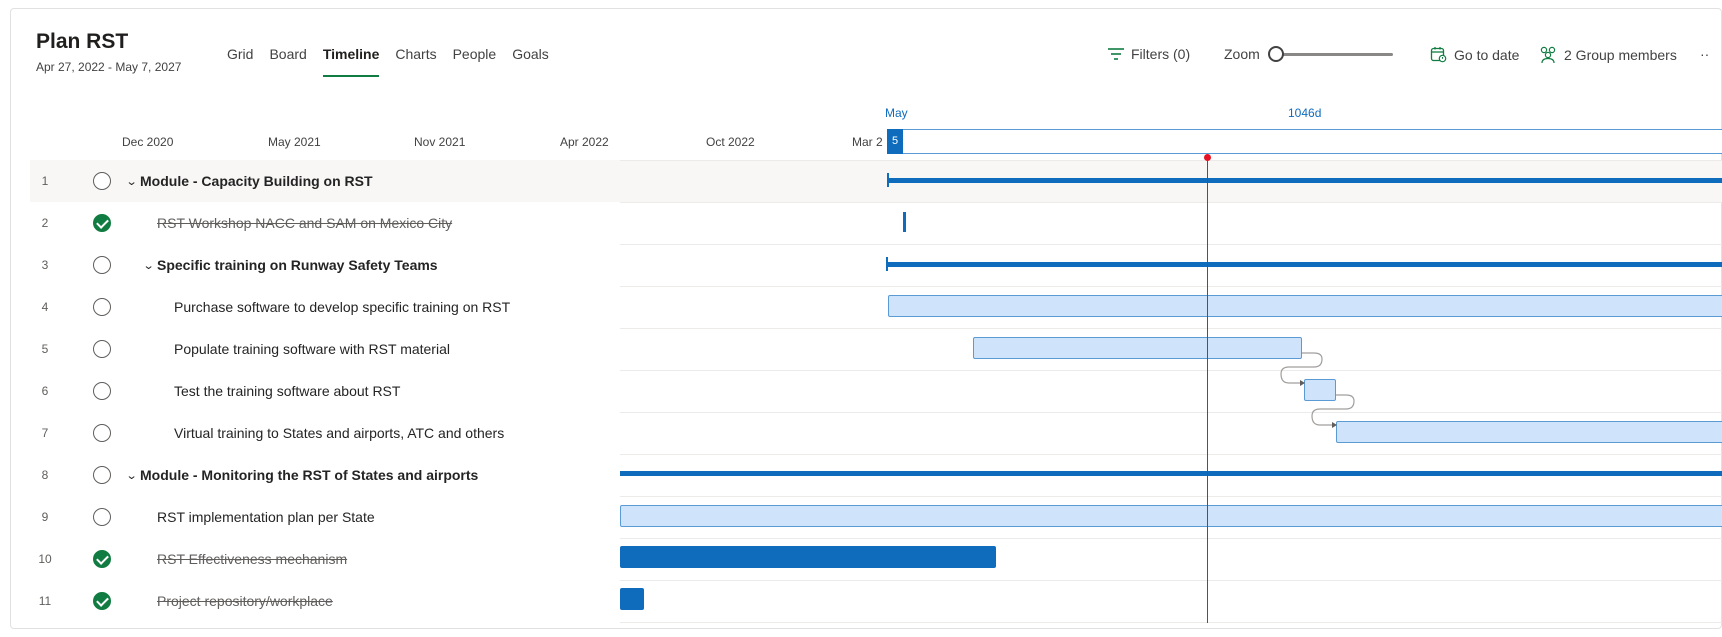 The image size is (1722, 637). I want to click on today-marker-dot, so click(1207, 157).